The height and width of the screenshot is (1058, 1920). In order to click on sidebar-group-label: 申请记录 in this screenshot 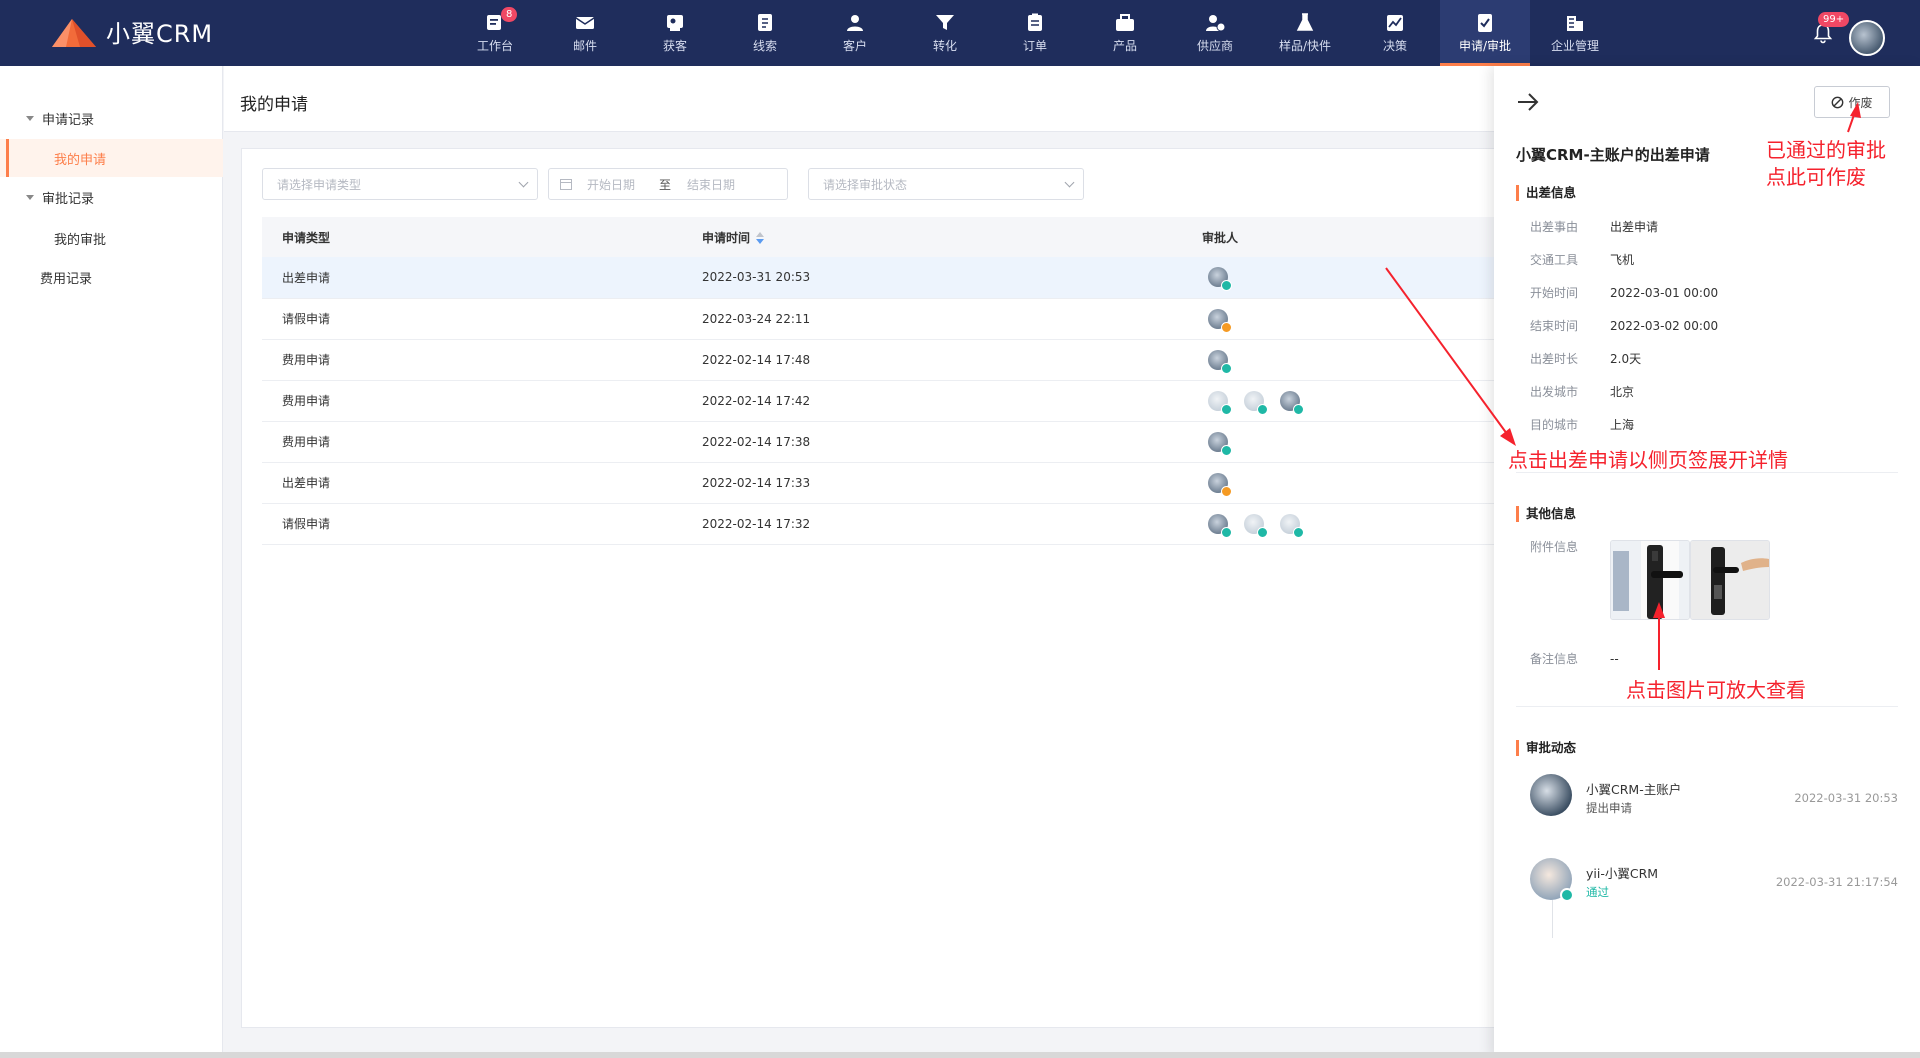, I will do `click(68, 120)`.